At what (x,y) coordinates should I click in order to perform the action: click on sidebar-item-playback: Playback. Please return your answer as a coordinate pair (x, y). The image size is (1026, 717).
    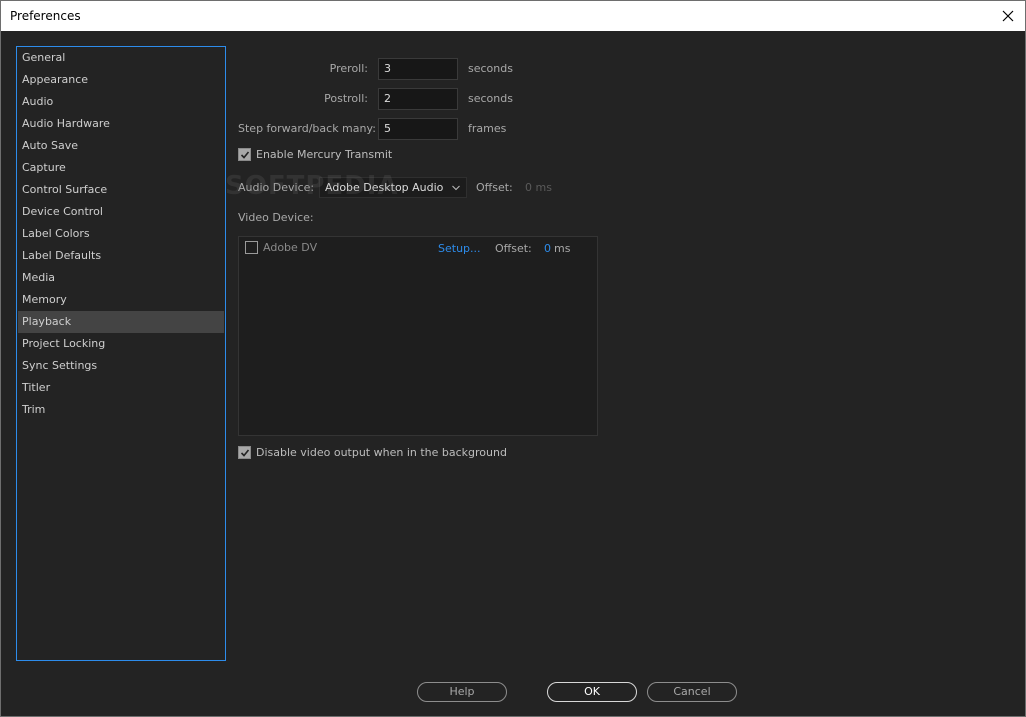
    Looking at the image, I should click on (121, 322).